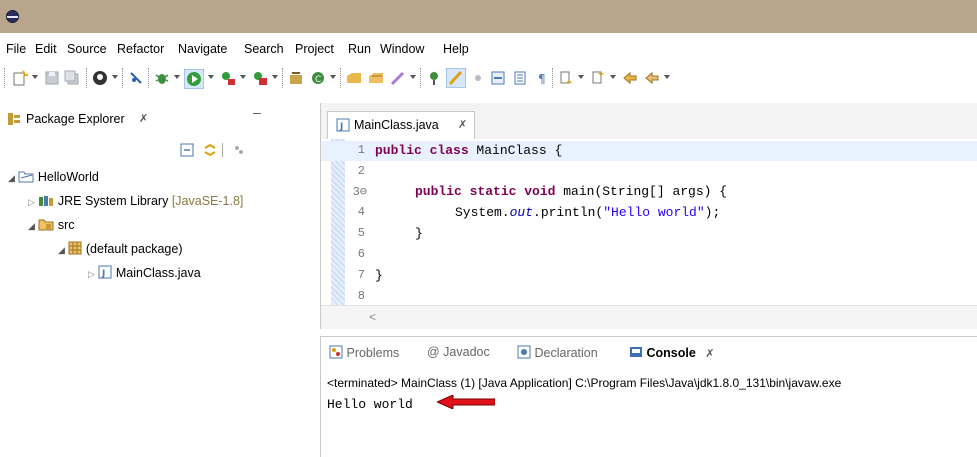  Describe the element at coordinates (136, 78) in the screenshot. I see `skip-breakpoints-icon` at that location.